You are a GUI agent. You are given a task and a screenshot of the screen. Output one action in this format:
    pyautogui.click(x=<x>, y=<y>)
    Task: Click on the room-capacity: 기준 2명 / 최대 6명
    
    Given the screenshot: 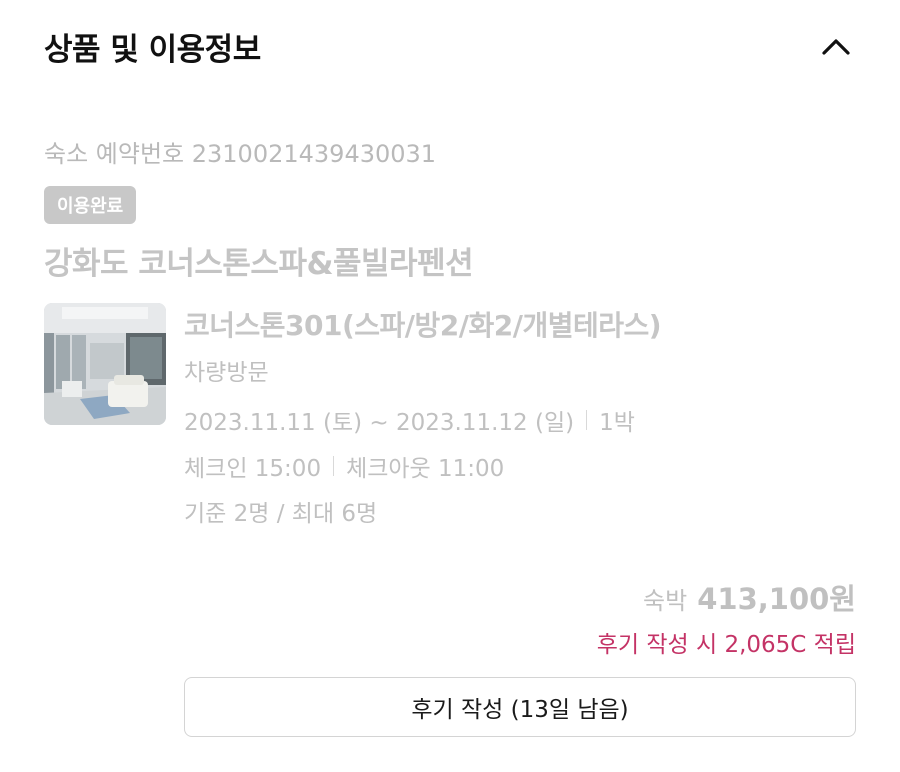 What is the action you would take?
    pyautogui.click(x=281, y=514)
    